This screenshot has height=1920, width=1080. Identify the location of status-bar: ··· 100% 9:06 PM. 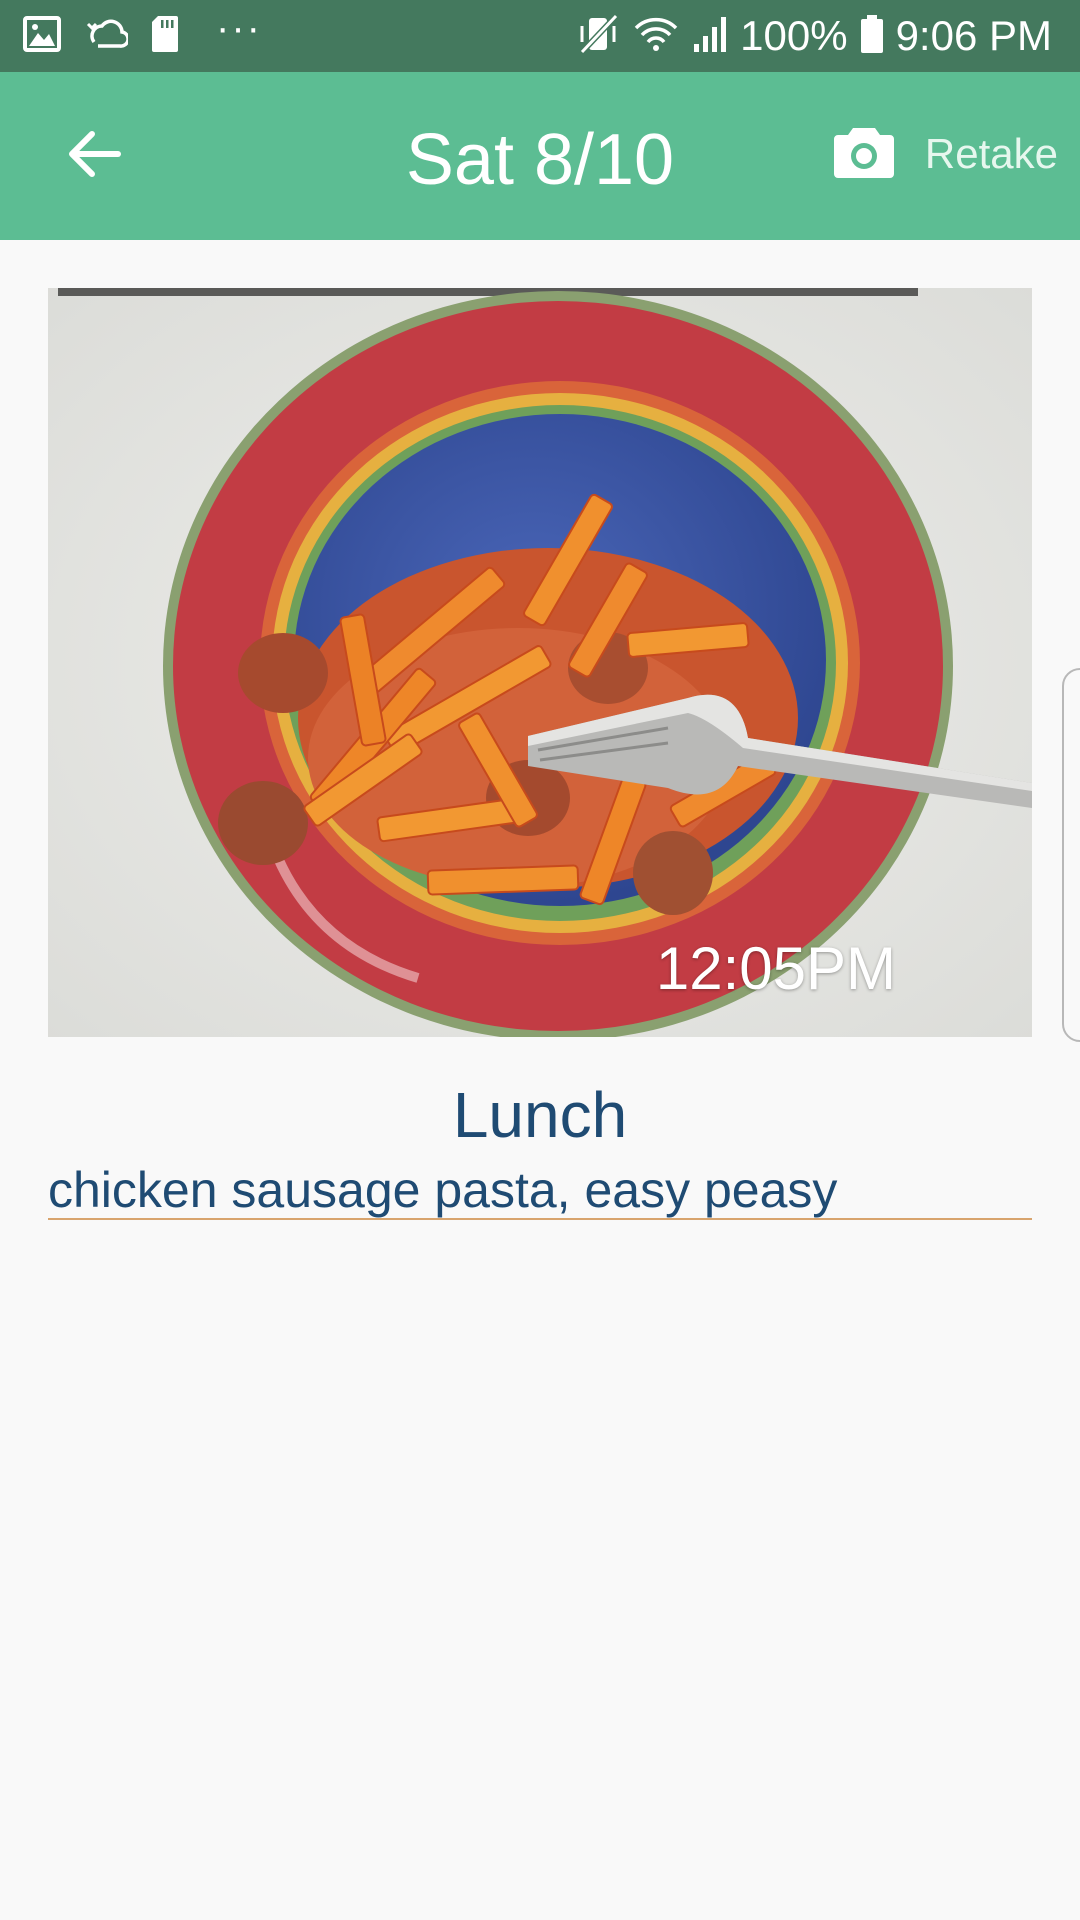
(540, 36).